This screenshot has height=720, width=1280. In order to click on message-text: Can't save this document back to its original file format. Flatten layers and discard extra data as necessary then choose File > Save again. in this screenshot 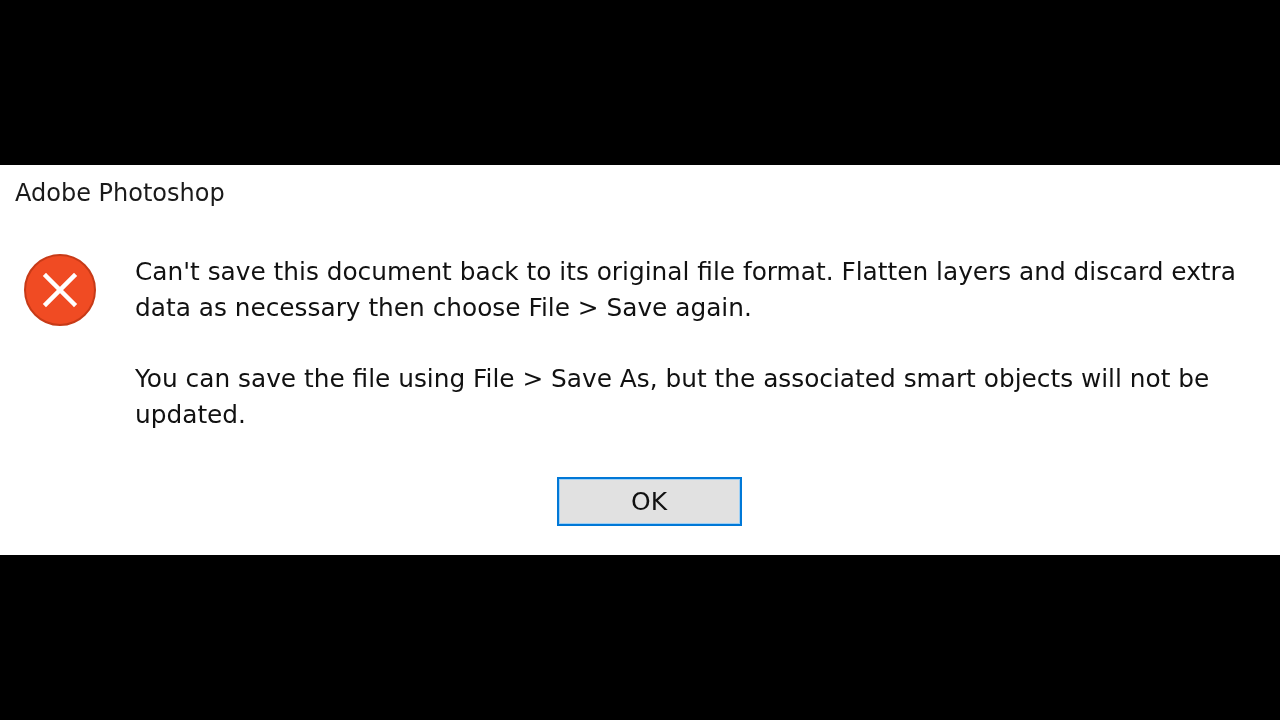, I will do `click(686, 290)`.